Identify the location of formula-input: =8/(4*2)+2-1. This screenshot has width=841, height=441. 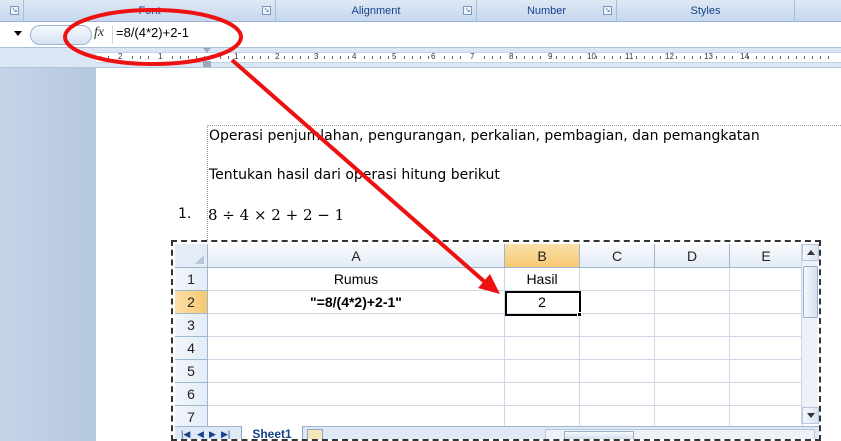
(152, 32).